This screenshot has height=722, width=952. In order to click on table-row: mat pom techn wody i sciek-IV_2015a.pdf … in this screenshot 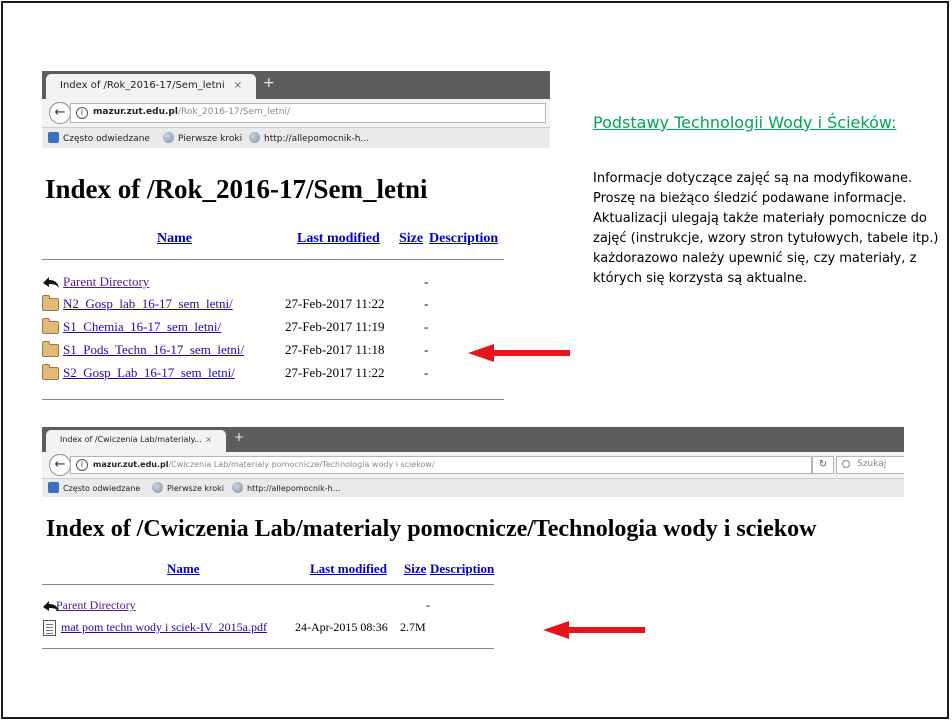, I will do `click(272, 629)`.